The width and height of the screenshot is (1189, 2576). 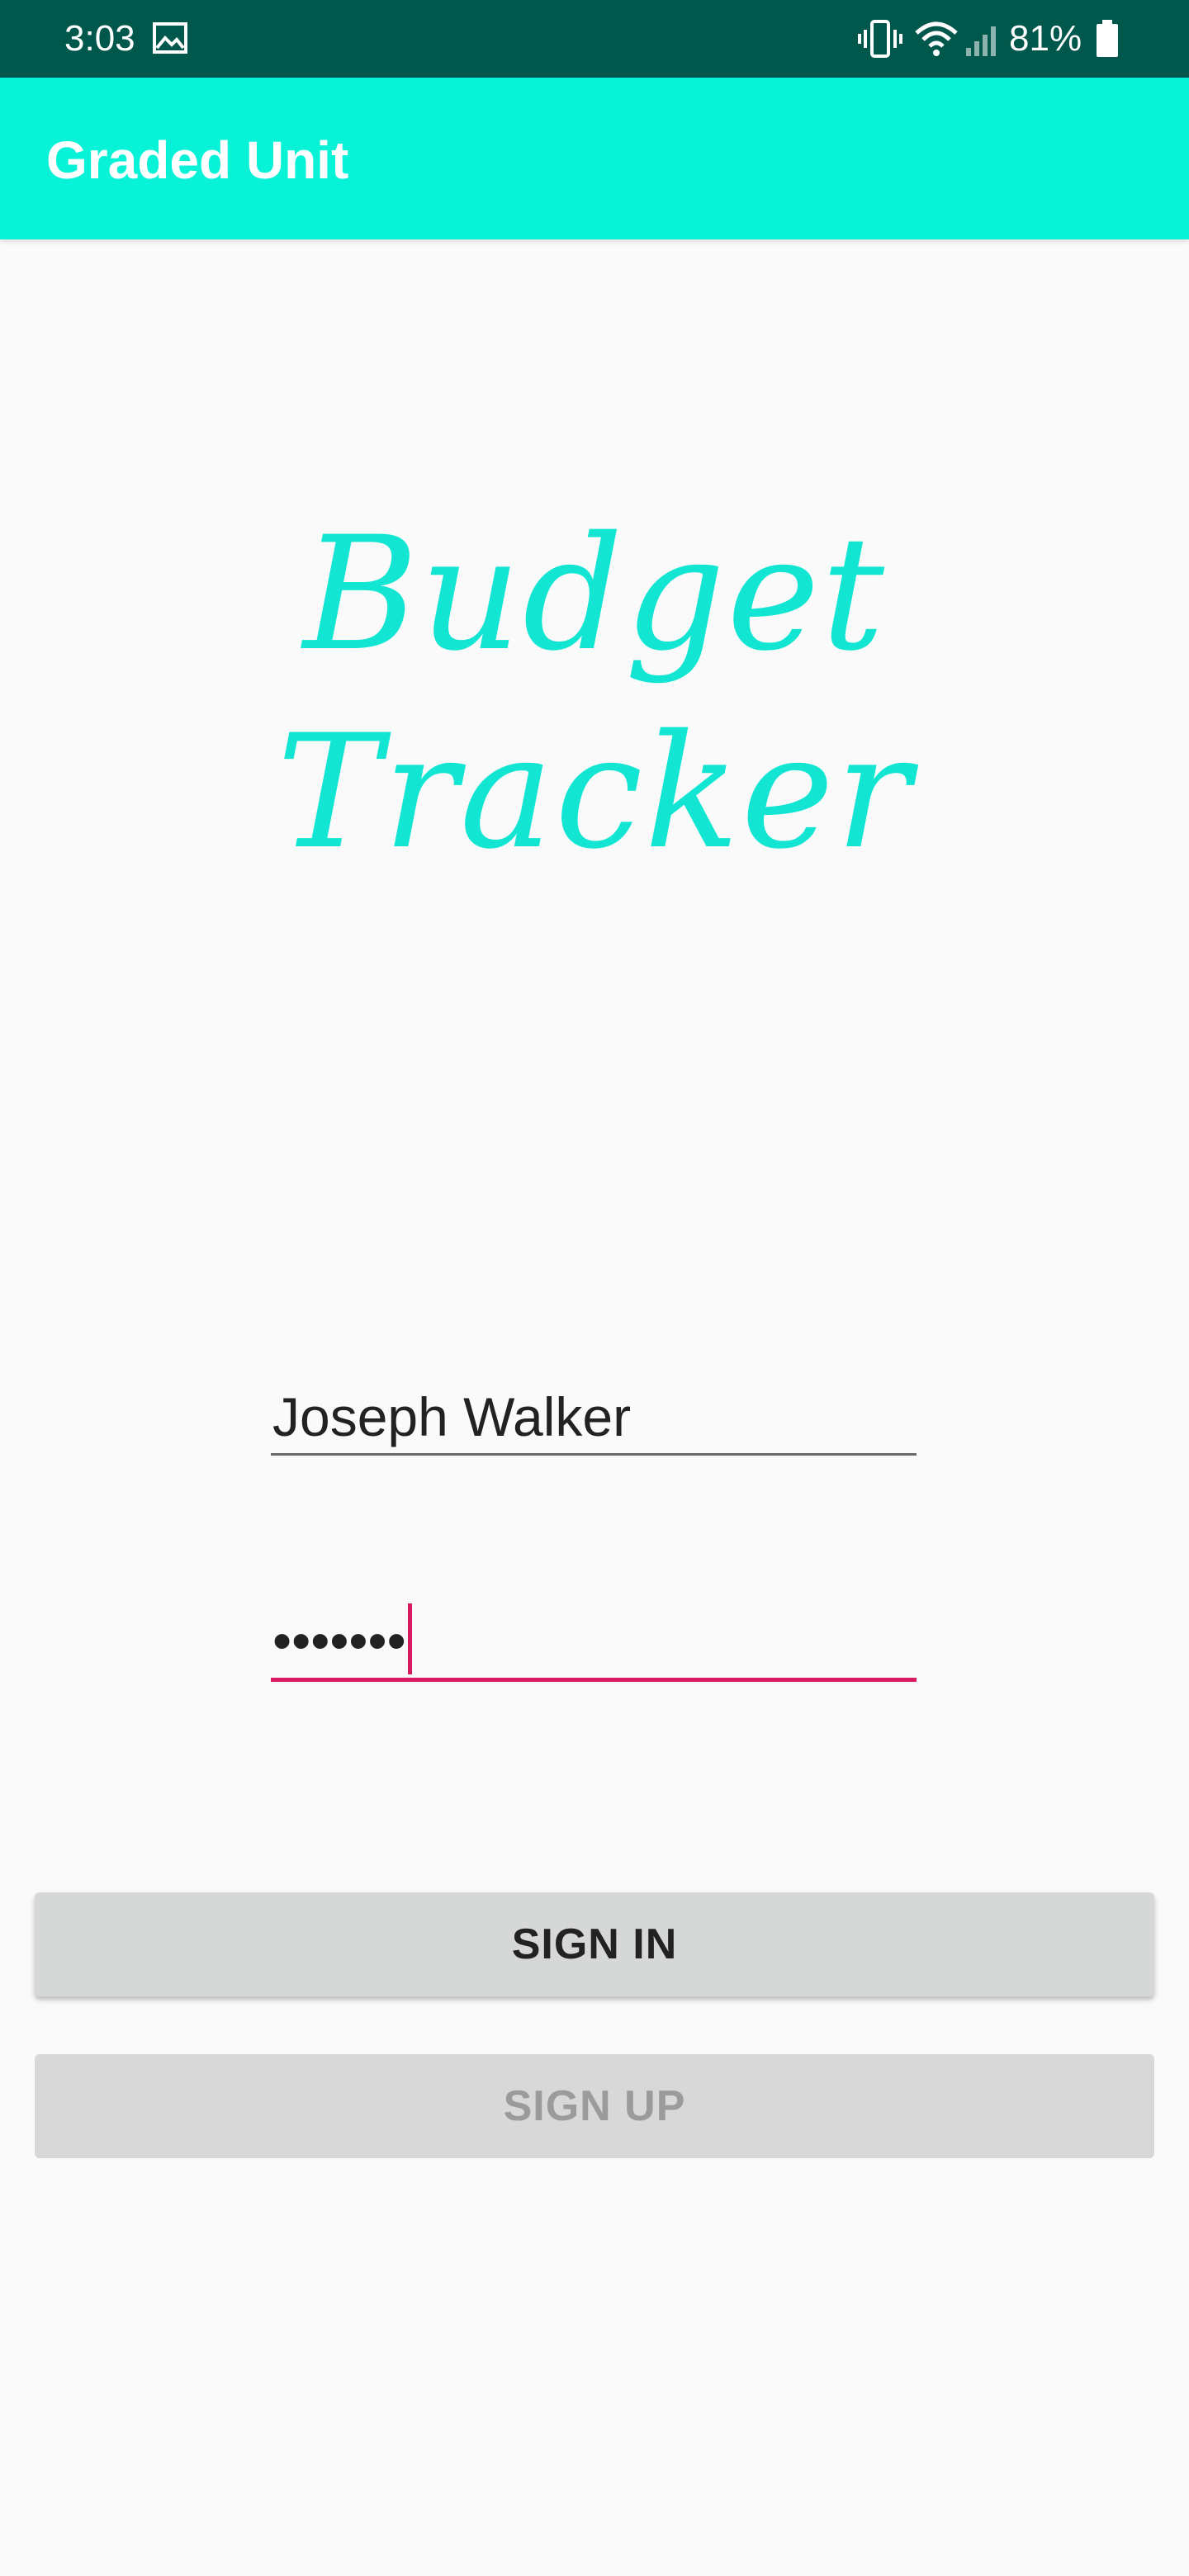 I want to click on battery-percent: 81%, so click(x=1045, y=38).